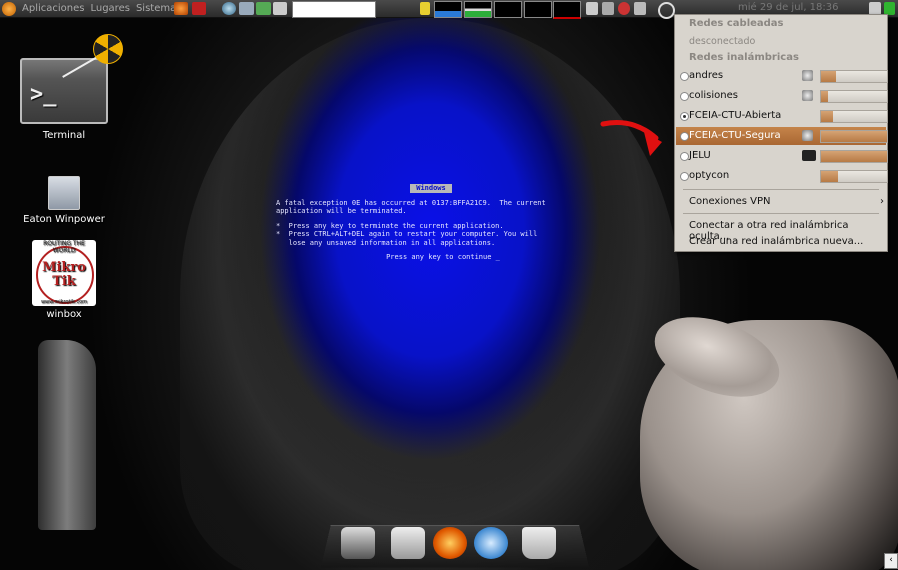 This screenshot has width=898, height=570. Describe the element at coordinates (592, 8) in the screenshot. I see `window-icon` at that location.